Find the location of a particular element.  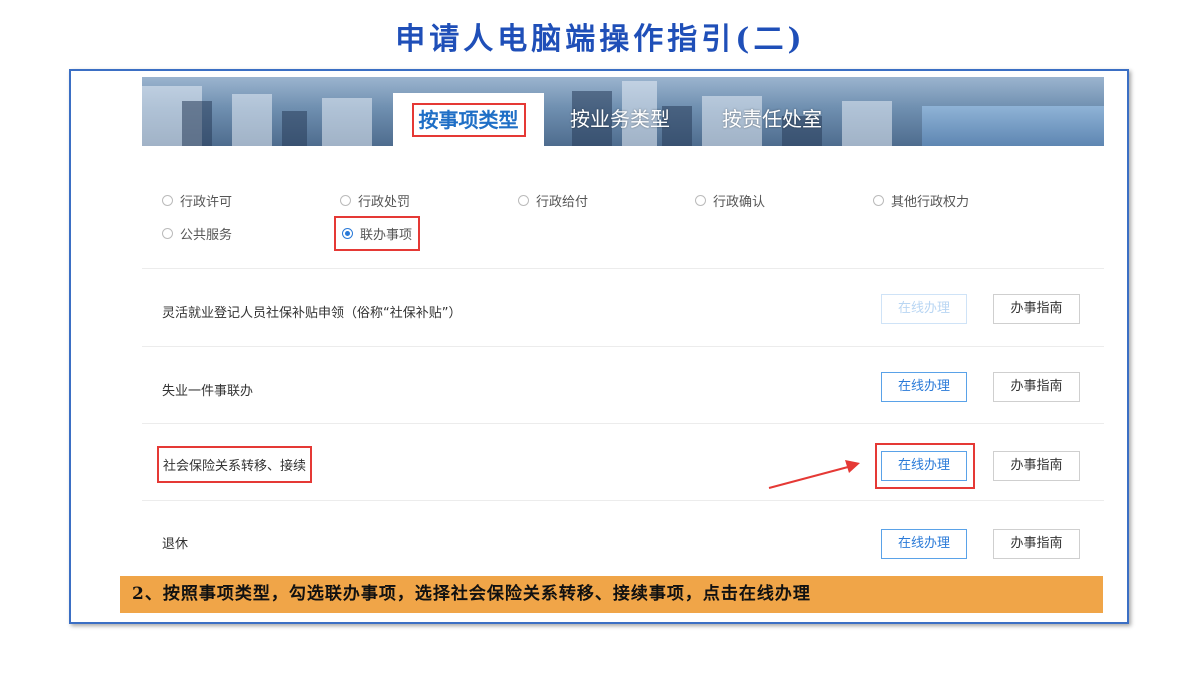

tab-by-department: 按责任处室 is located at coordinates (772, 119).